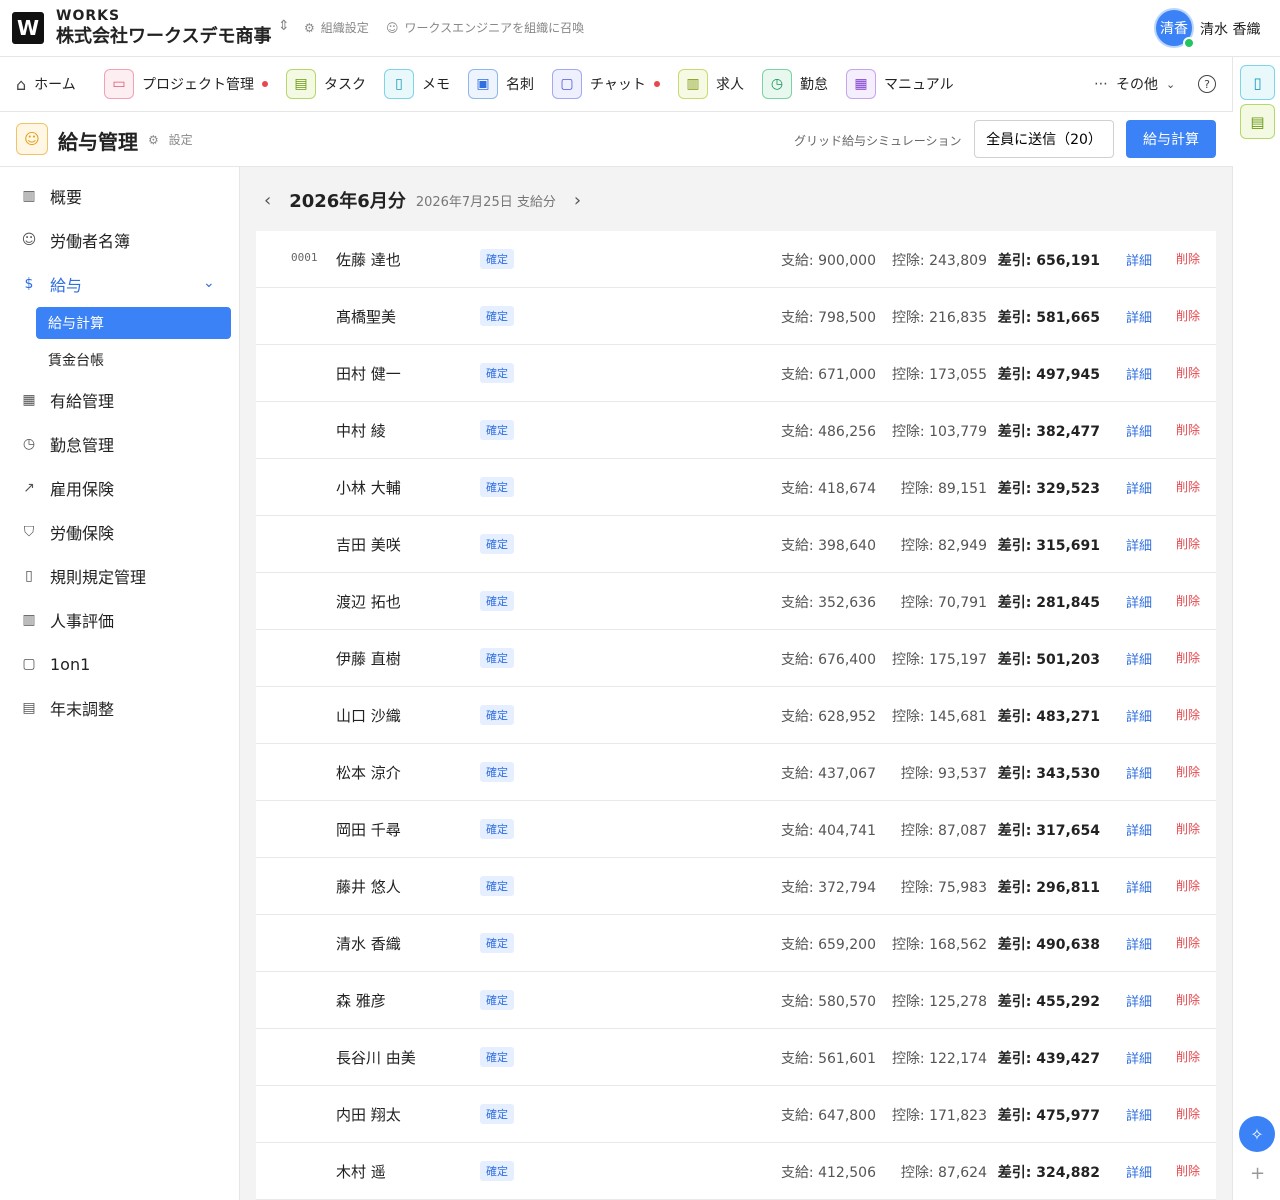 This screenshot has width=1280, height=1200. Describe the element at coordinates (1257, 1134) in the screenshot. I see `ai-assistant-button: ✧` at that location.